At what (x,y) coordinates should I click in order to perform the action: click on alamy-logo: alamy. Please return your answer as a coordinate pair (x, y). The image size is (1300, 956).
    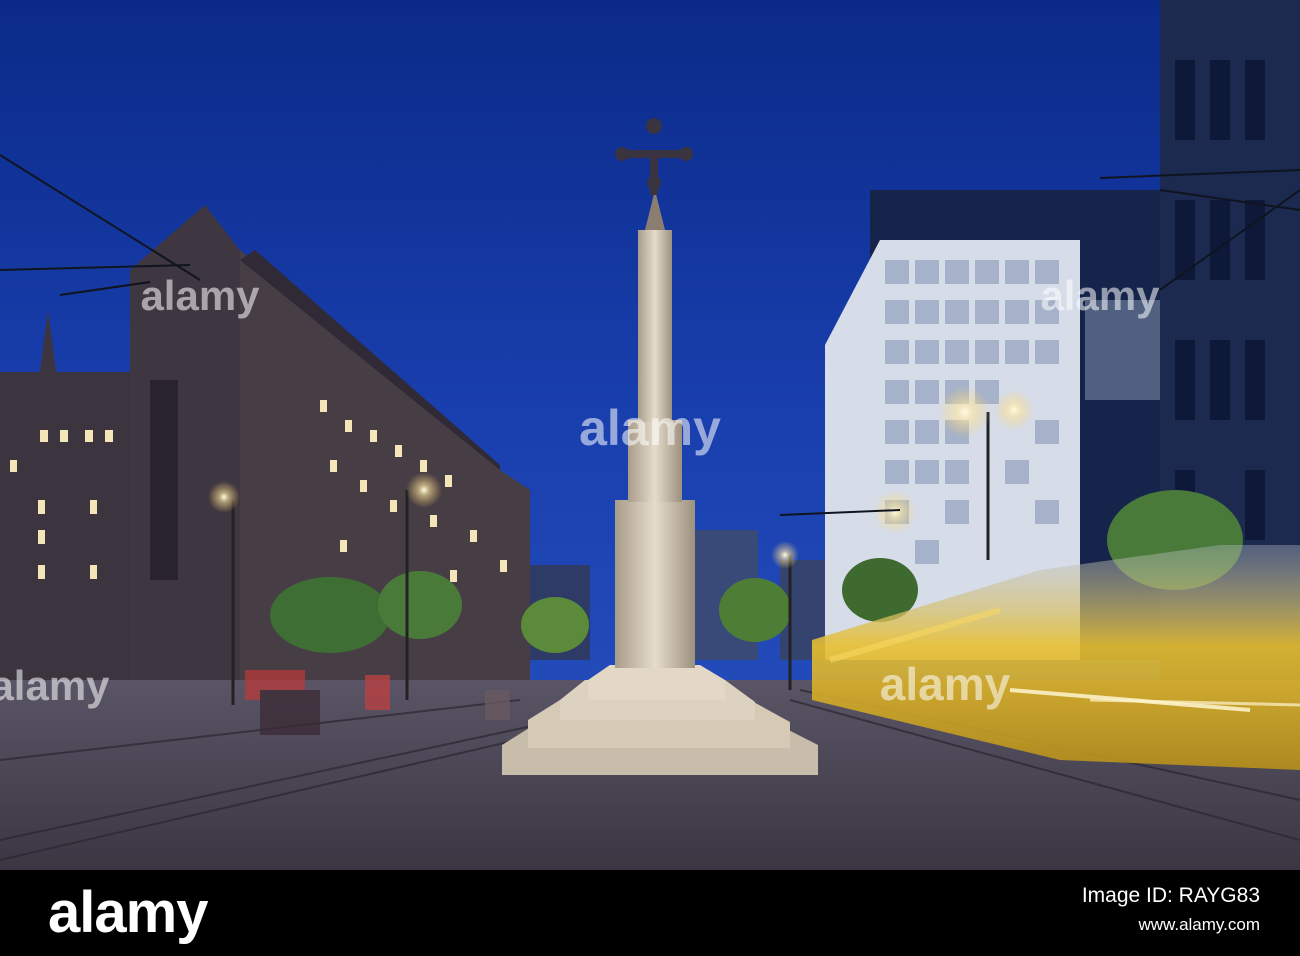
    Looking at the image, I should click on (128, 912).